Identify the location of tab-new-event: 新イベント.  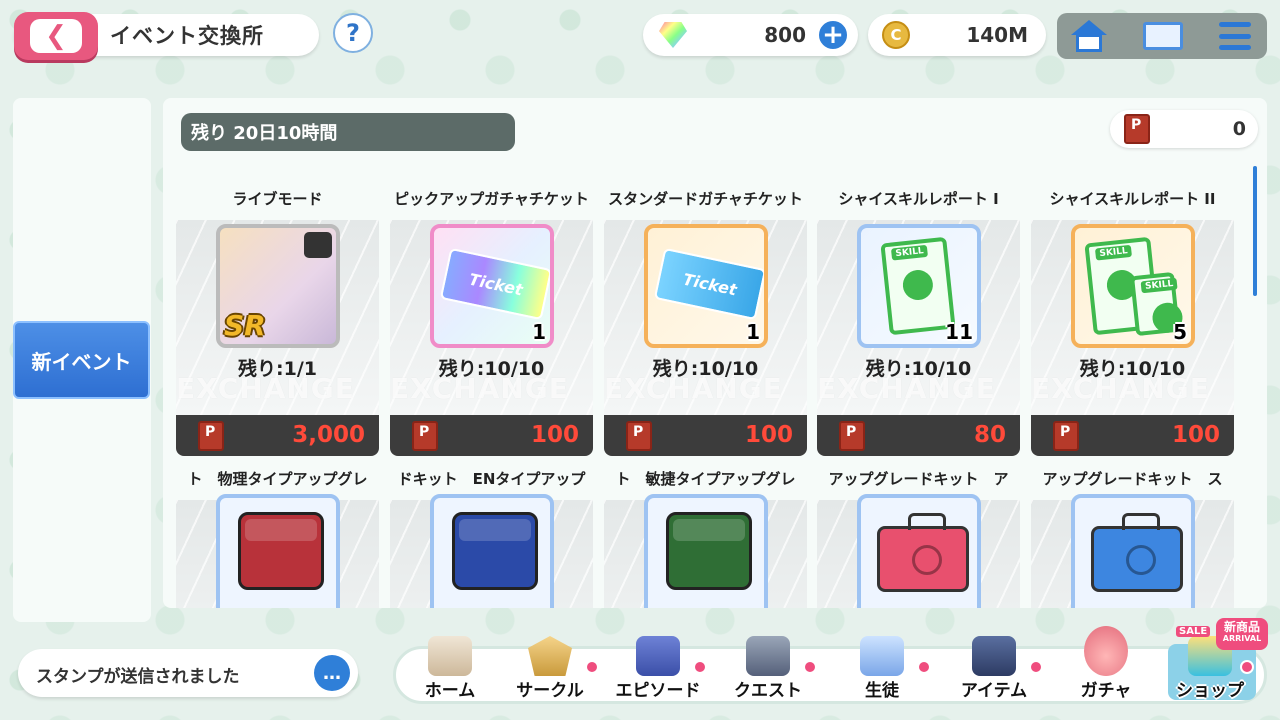
(81, 360).